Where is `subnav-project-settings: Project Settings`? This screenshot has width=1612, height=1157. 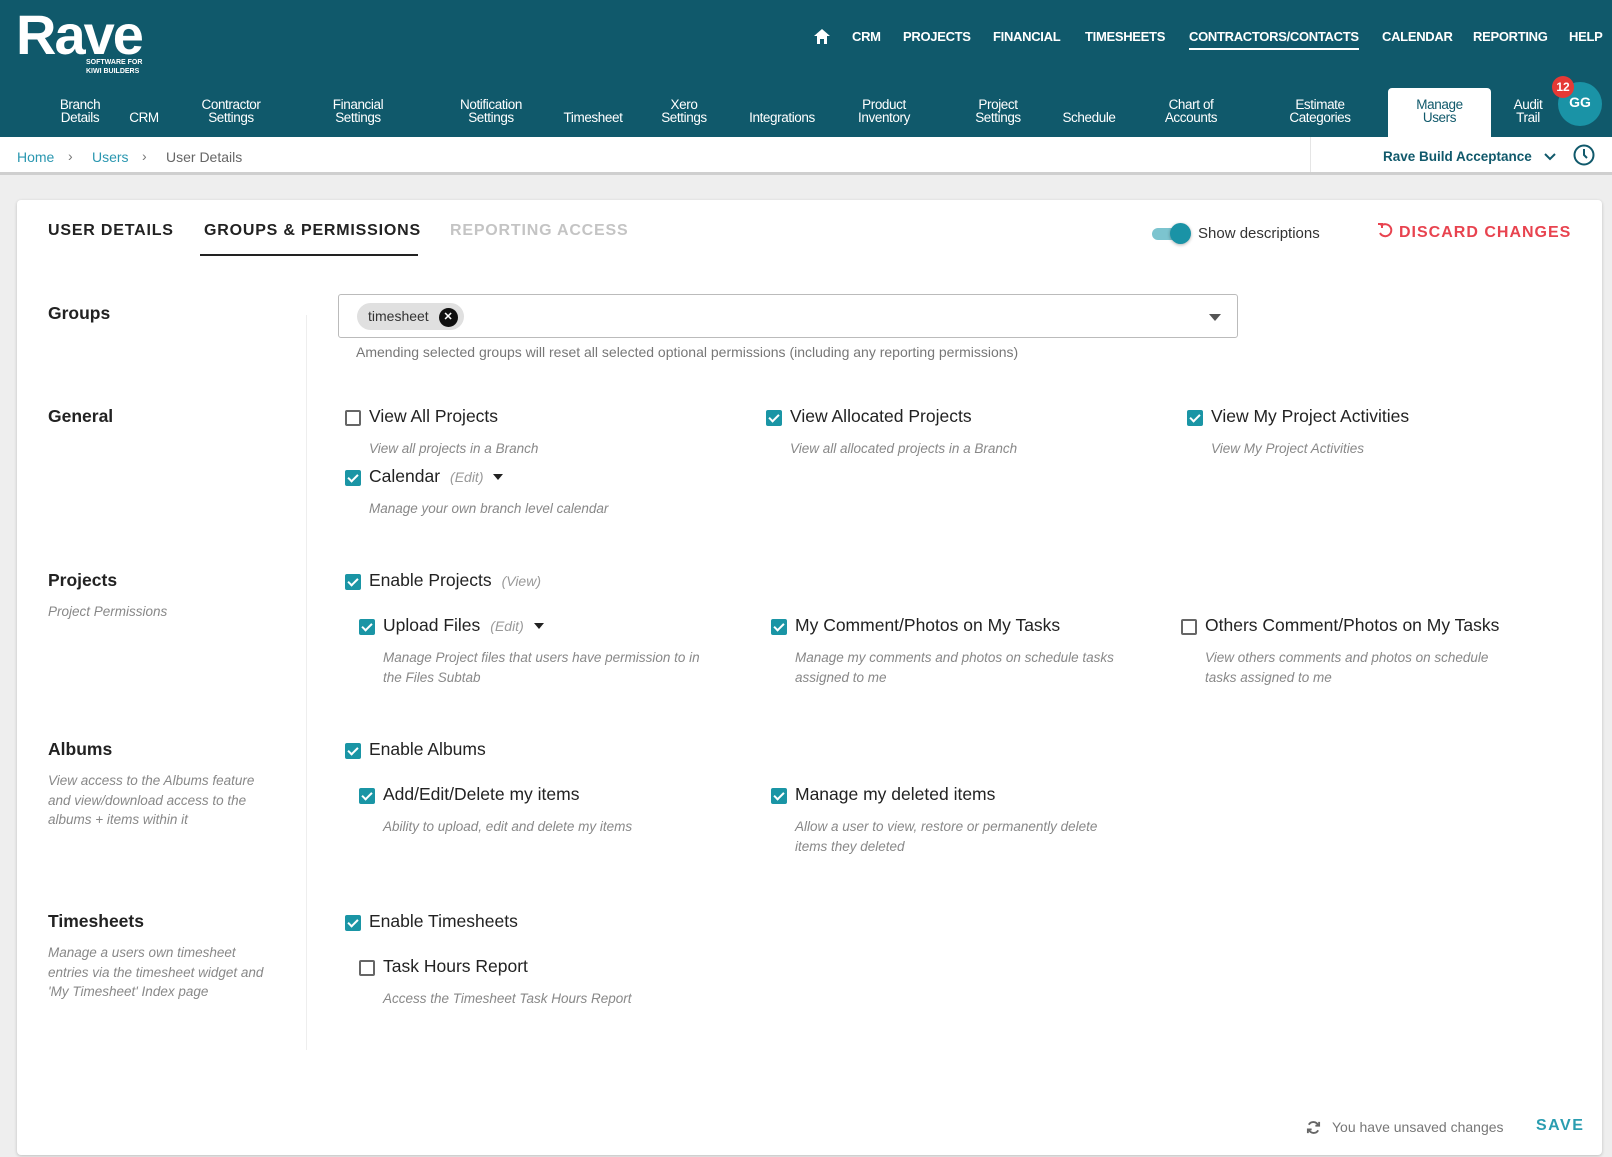 subnav-project-settings: Project Settings is located at coordinates (998, 111).